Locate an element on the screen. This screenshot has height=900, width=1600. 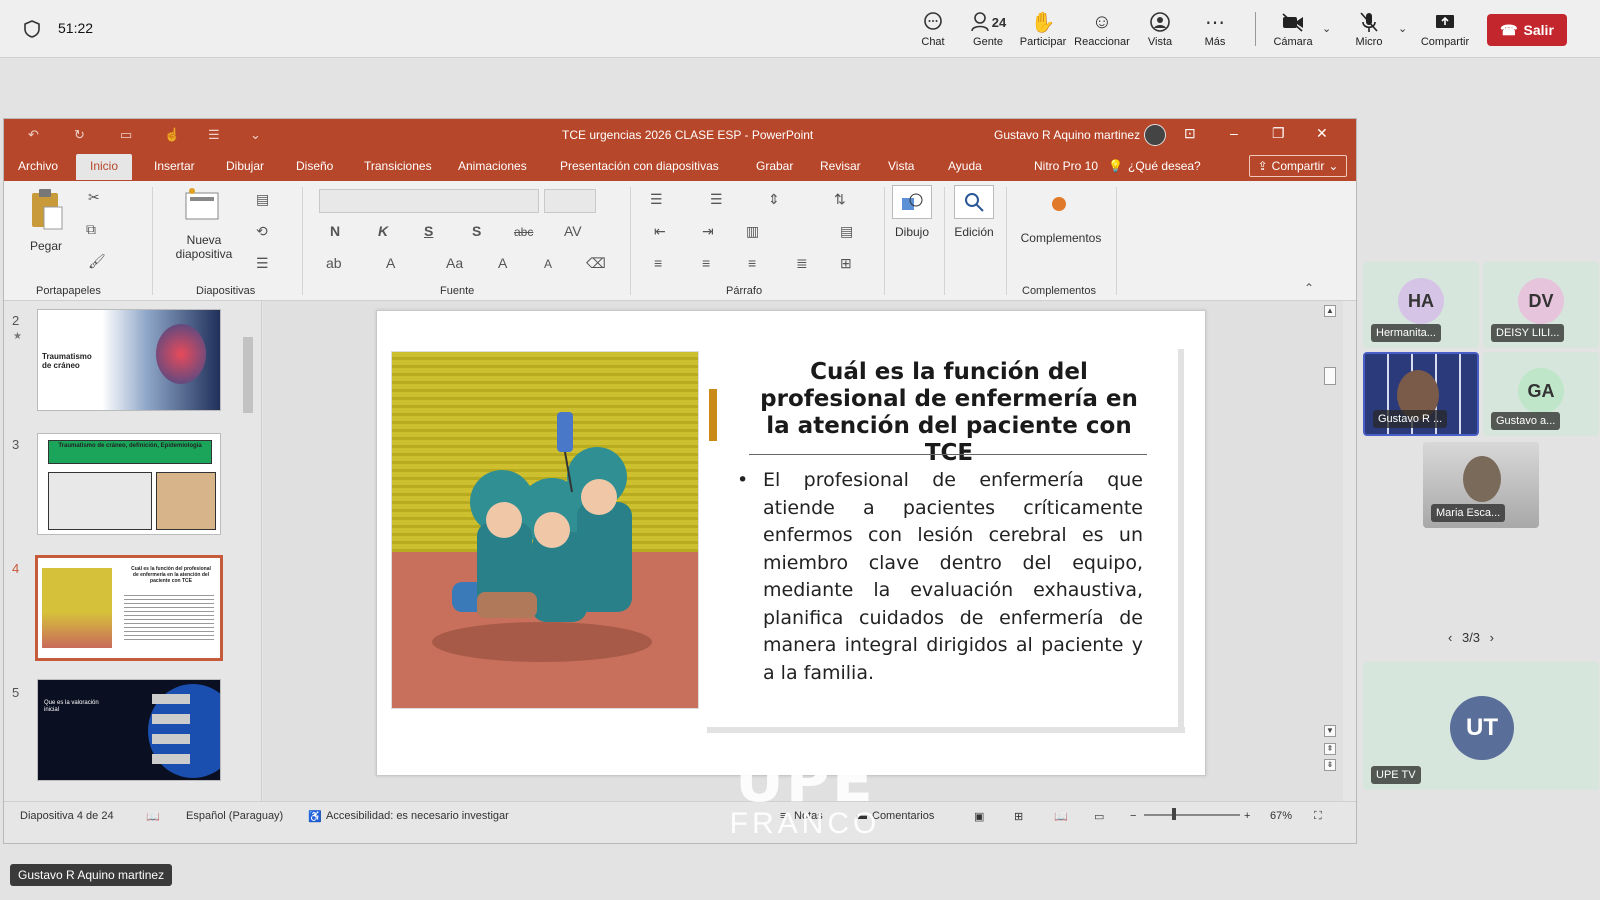
paste-label: Pegar is located at coordinates (46, 246).